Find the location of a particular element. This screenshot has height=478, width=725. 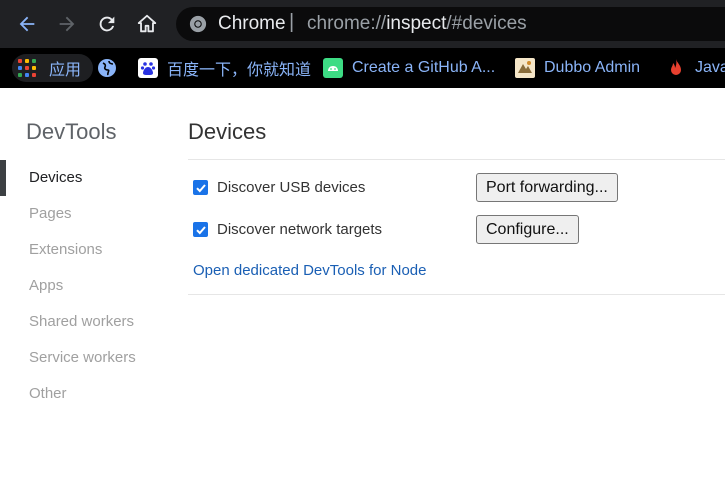

url-text: chrome://inspect/#devices is located at coordinates (417, 24).